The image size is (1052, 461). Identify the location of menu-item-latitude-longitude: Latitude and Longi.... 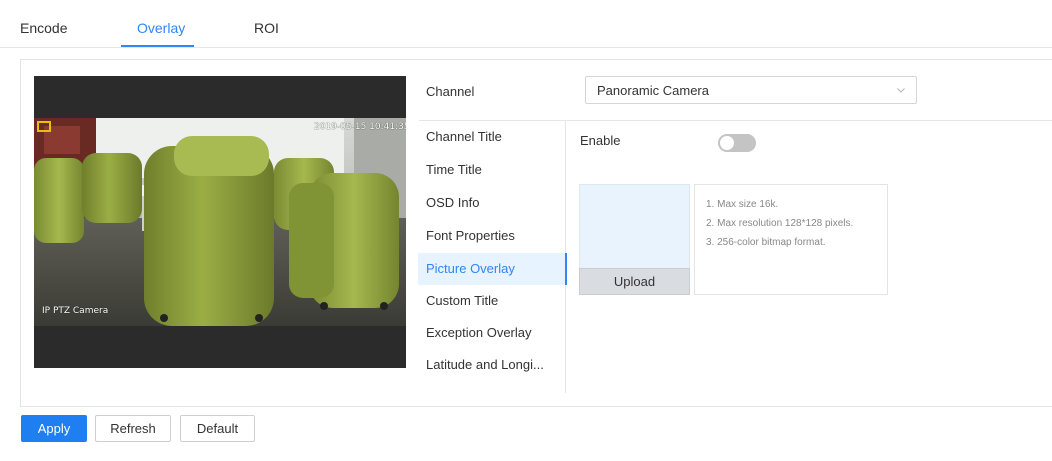
(492, 365).